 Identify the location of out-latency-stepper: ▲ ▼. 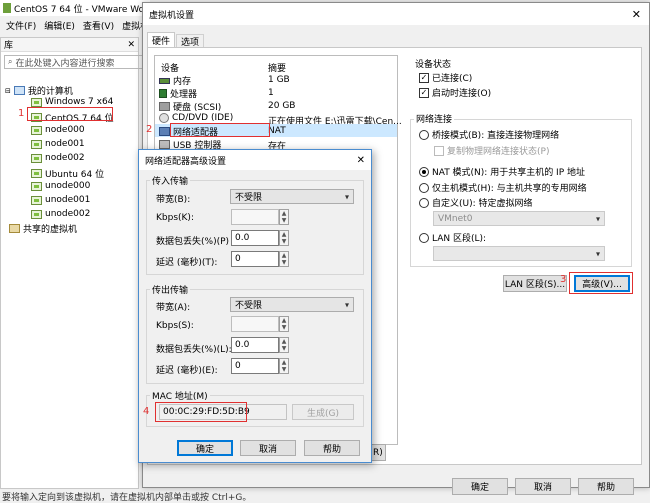
(284, 366).